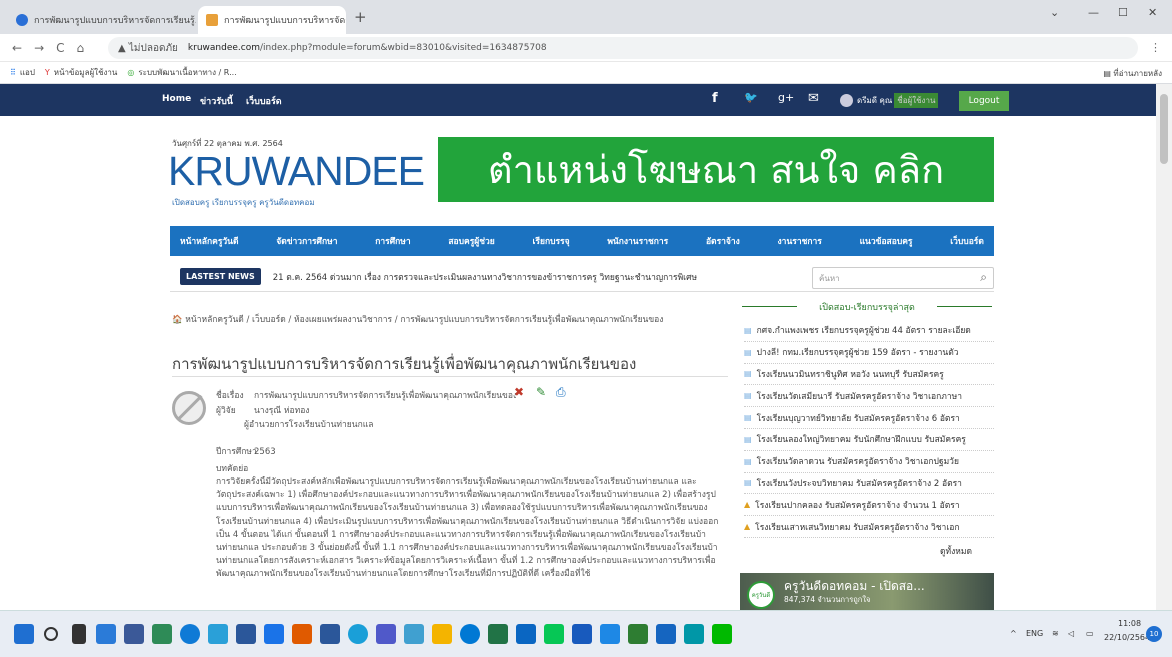  What do you see at coordinates (60, 48) in the screenshot?
I see `reload-icon: C` at bounding box center [60, 48].